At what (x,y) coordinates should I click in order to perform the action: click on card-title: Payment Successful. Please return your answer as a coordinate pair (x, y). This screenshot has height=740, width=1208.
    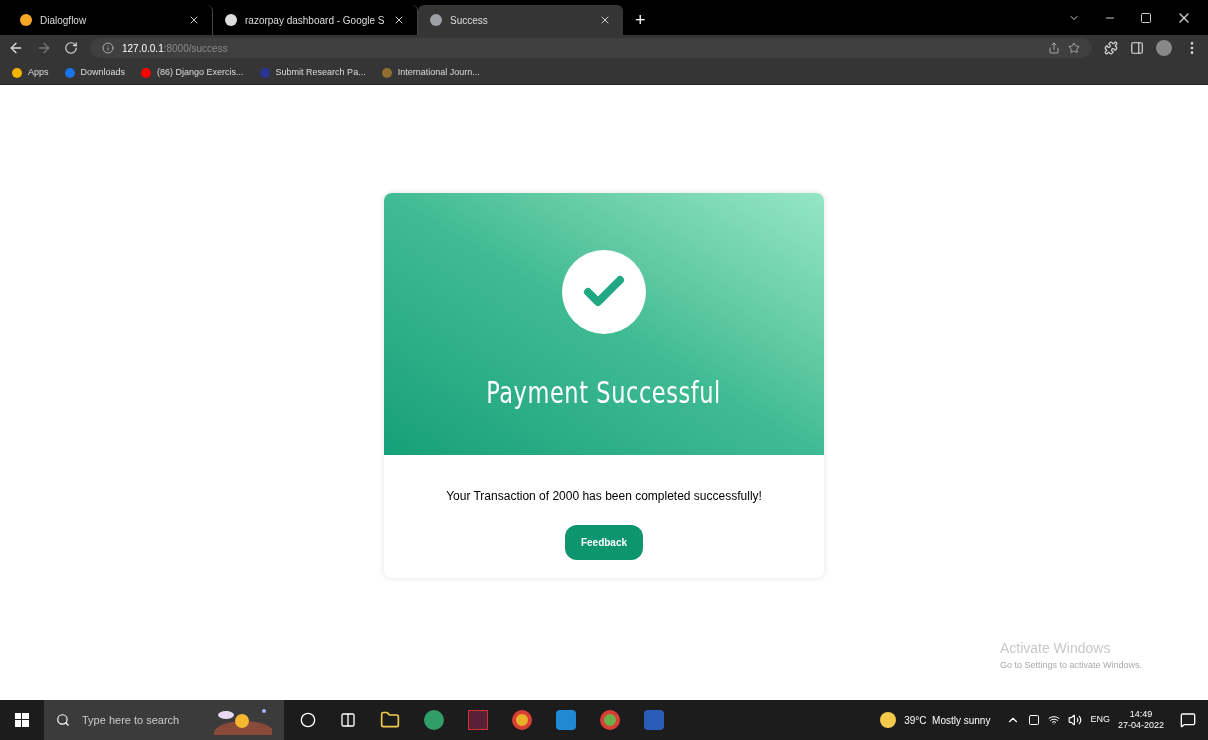
    Looking at the image, I should click on (604, 392).